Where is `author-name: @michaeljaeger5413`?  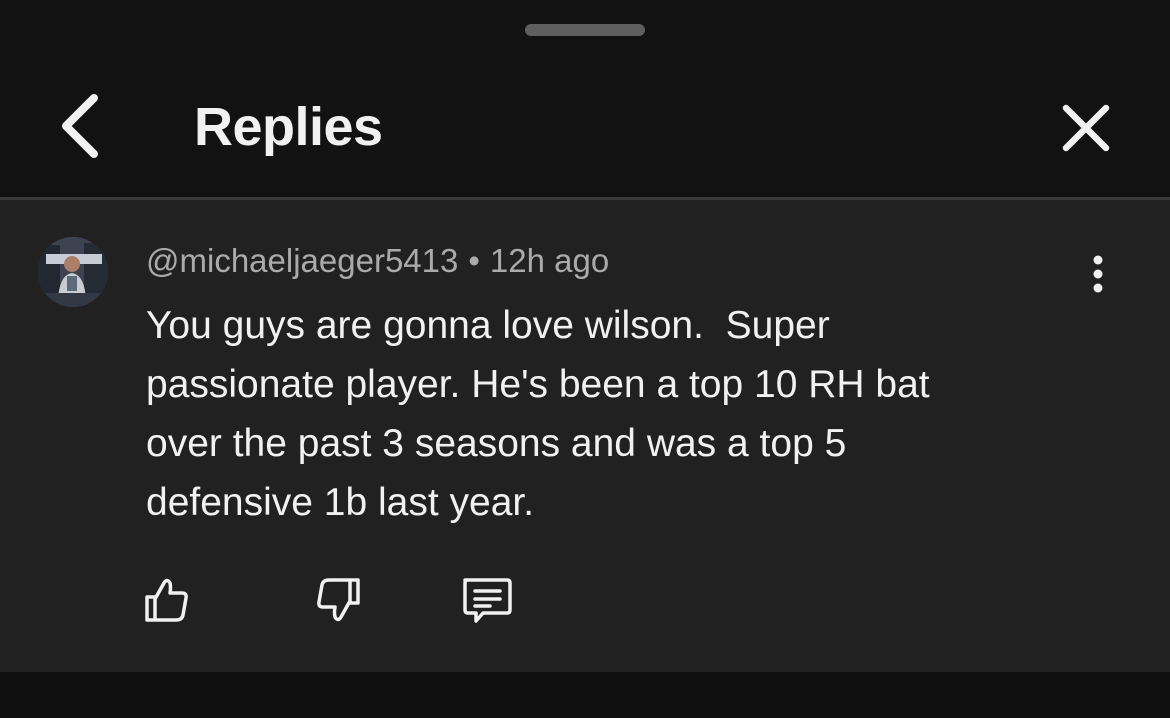 author-name: @michaeljaeger5413 is located at coordinates (302, 260).